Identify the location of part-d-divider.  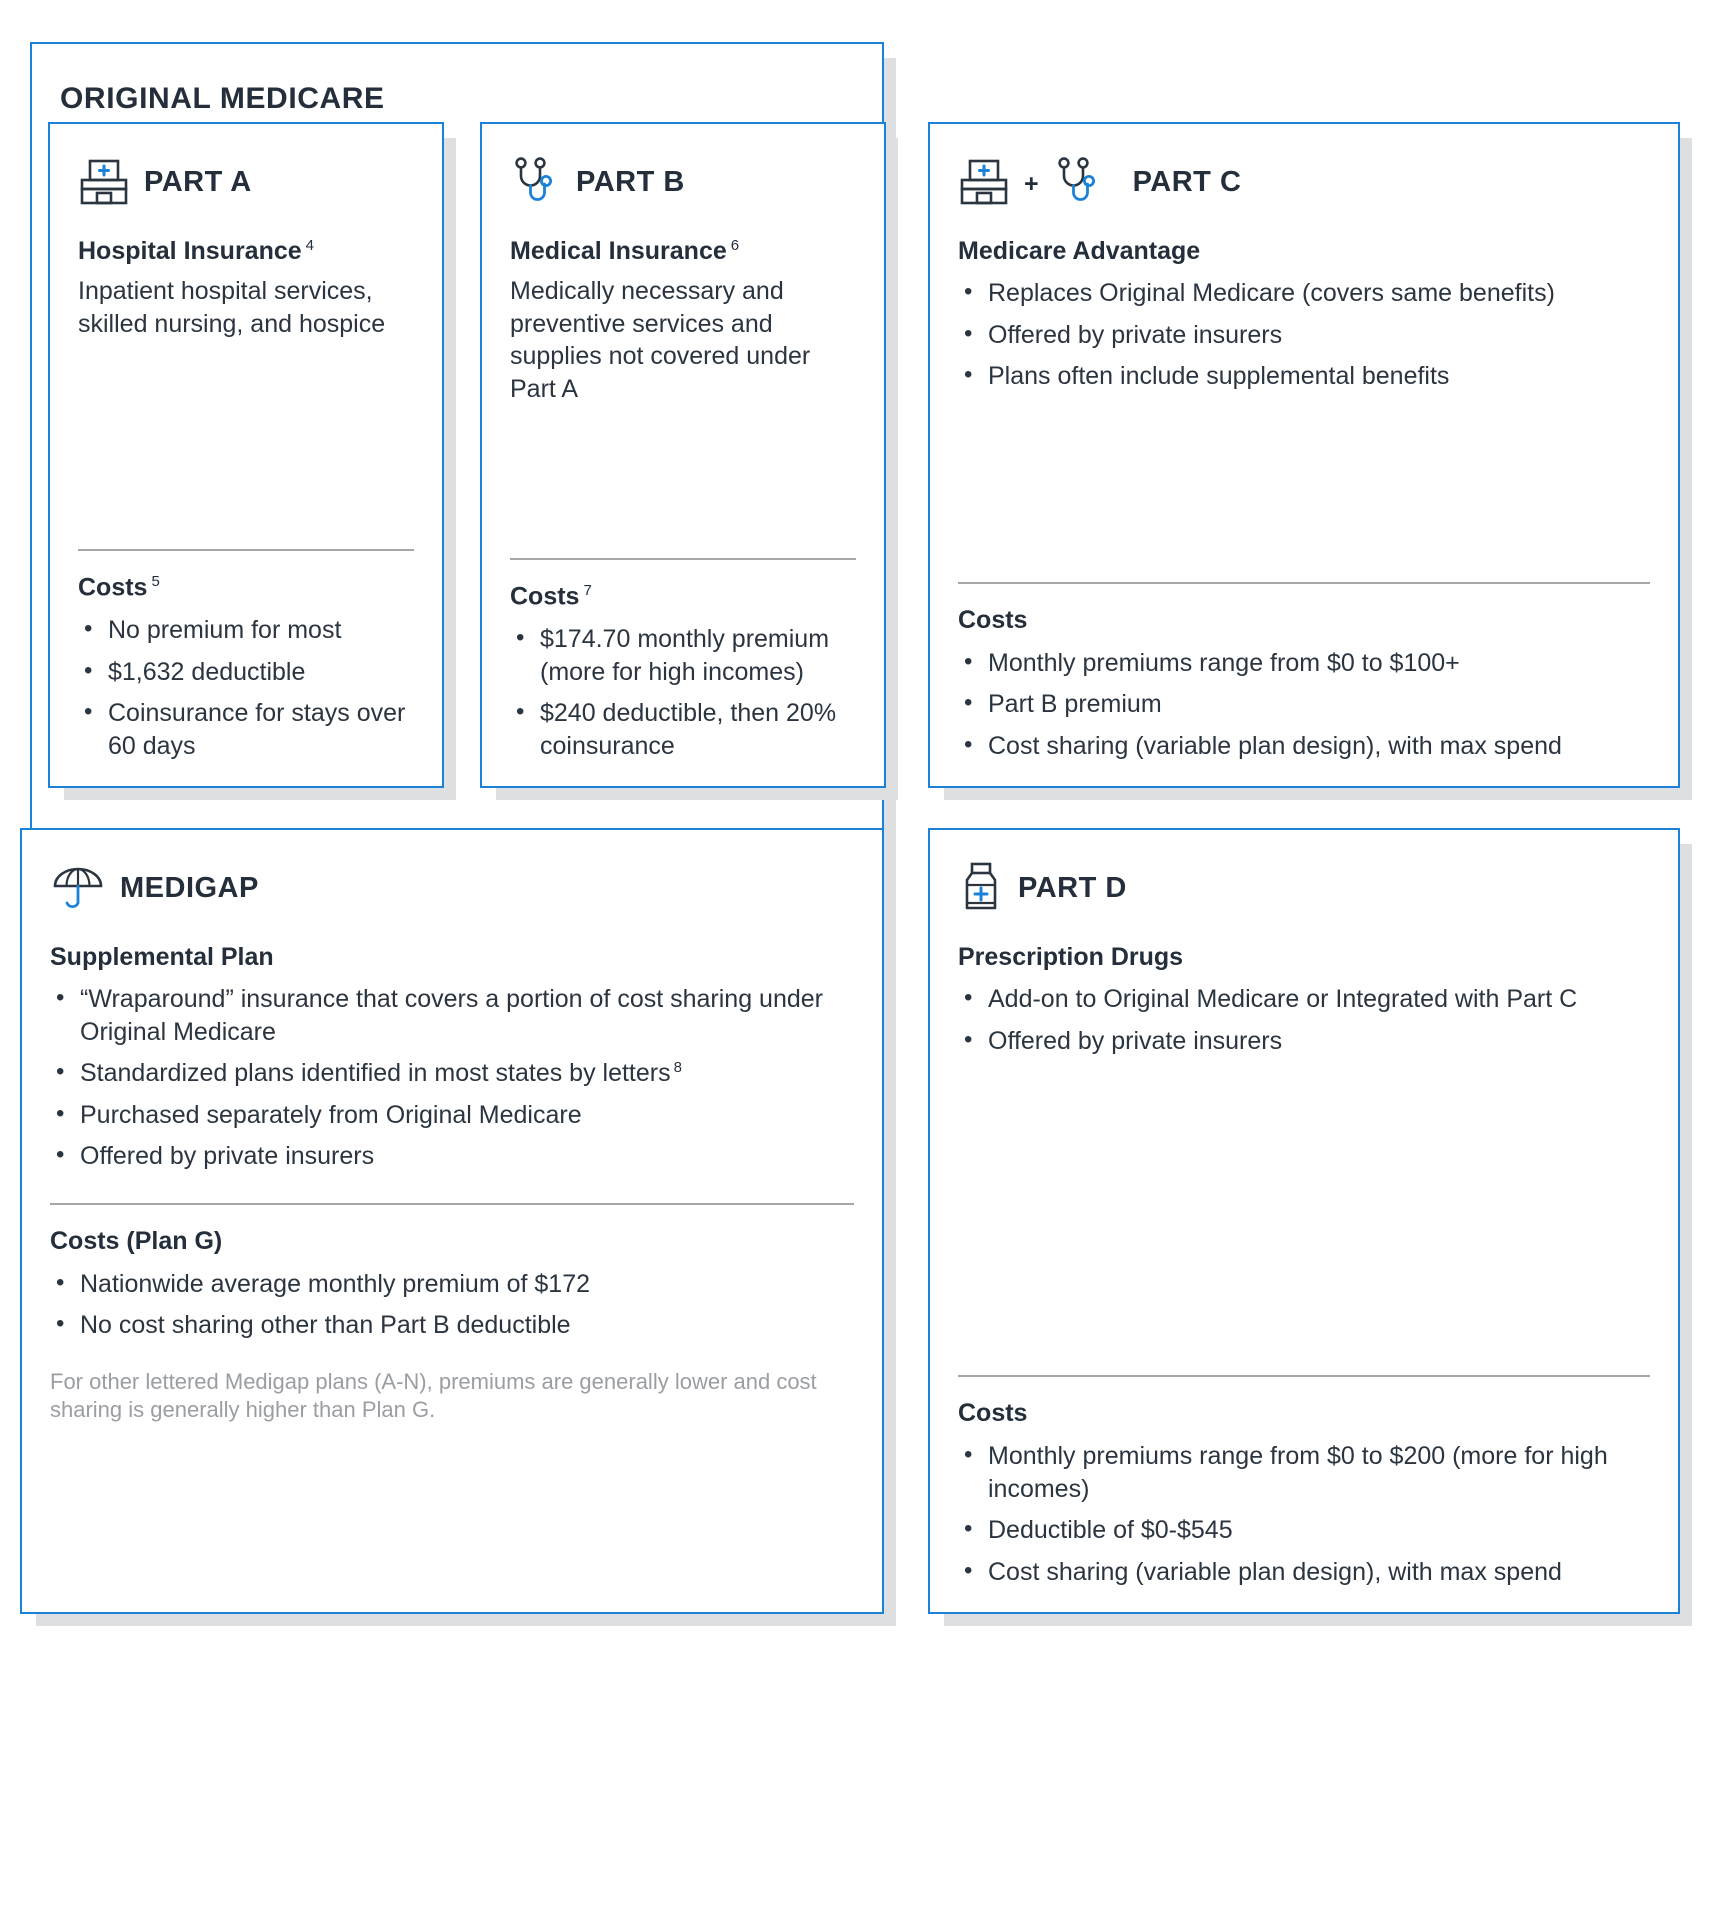
(1304, 1376).